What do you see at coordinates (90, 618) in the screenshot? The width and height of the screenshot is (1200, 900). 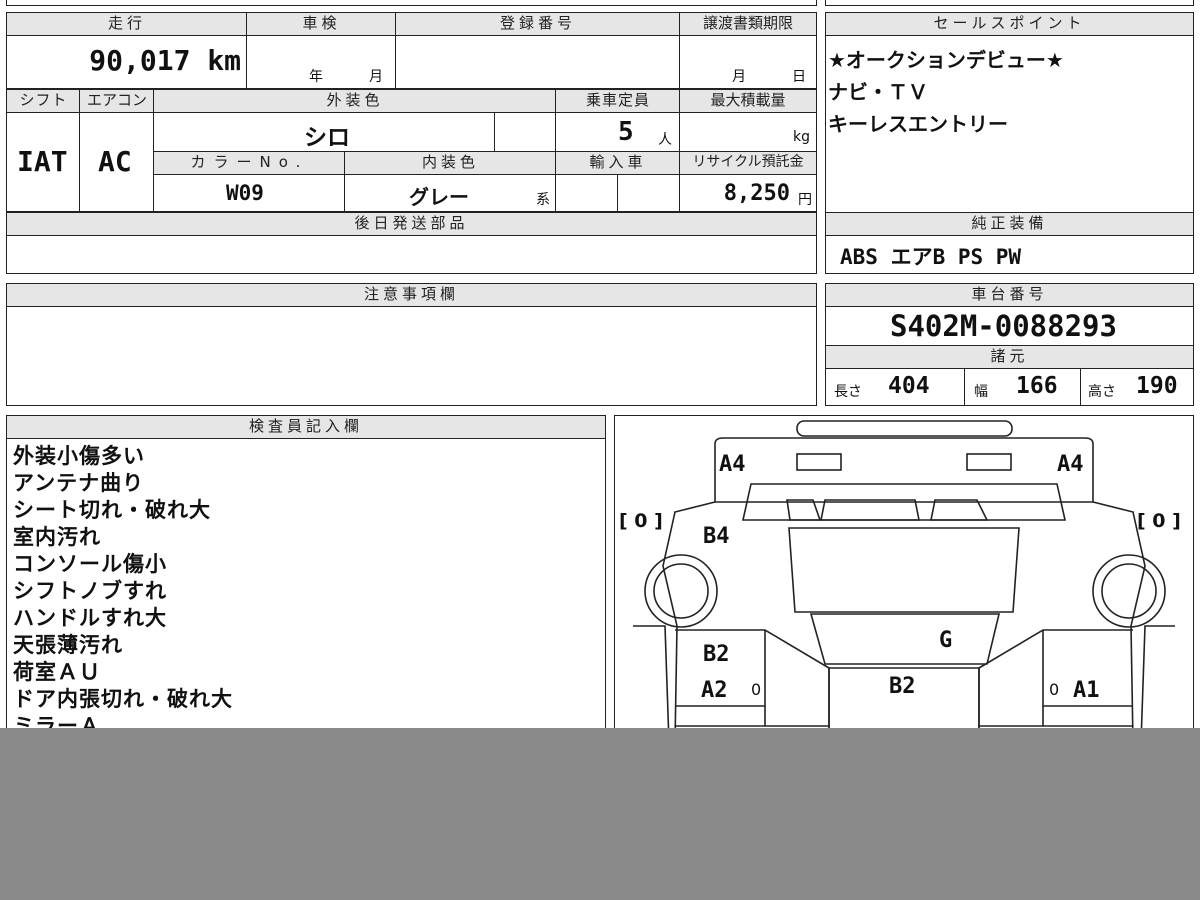 I see `remark-item: ハンドルすれ大` at bounding box center [90, 618].